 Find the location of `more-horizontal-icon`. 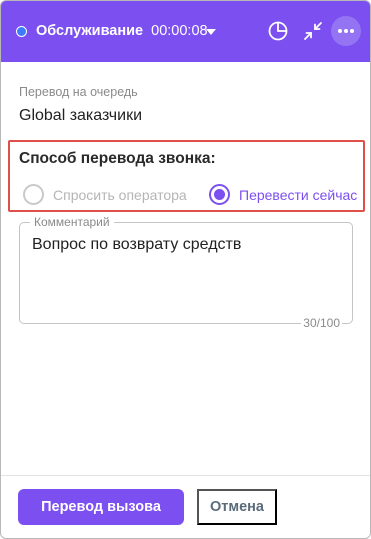

more-horizontal-icon is located at coordinates (346, 31).